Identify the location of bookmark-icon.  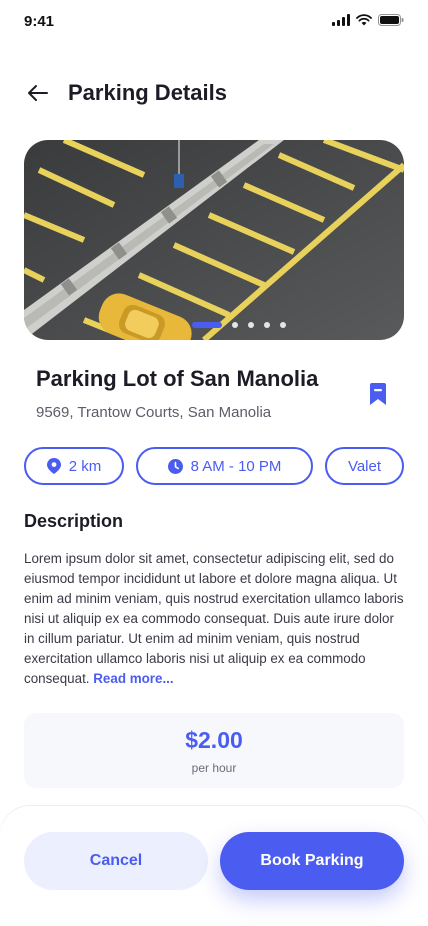
(378, 394).